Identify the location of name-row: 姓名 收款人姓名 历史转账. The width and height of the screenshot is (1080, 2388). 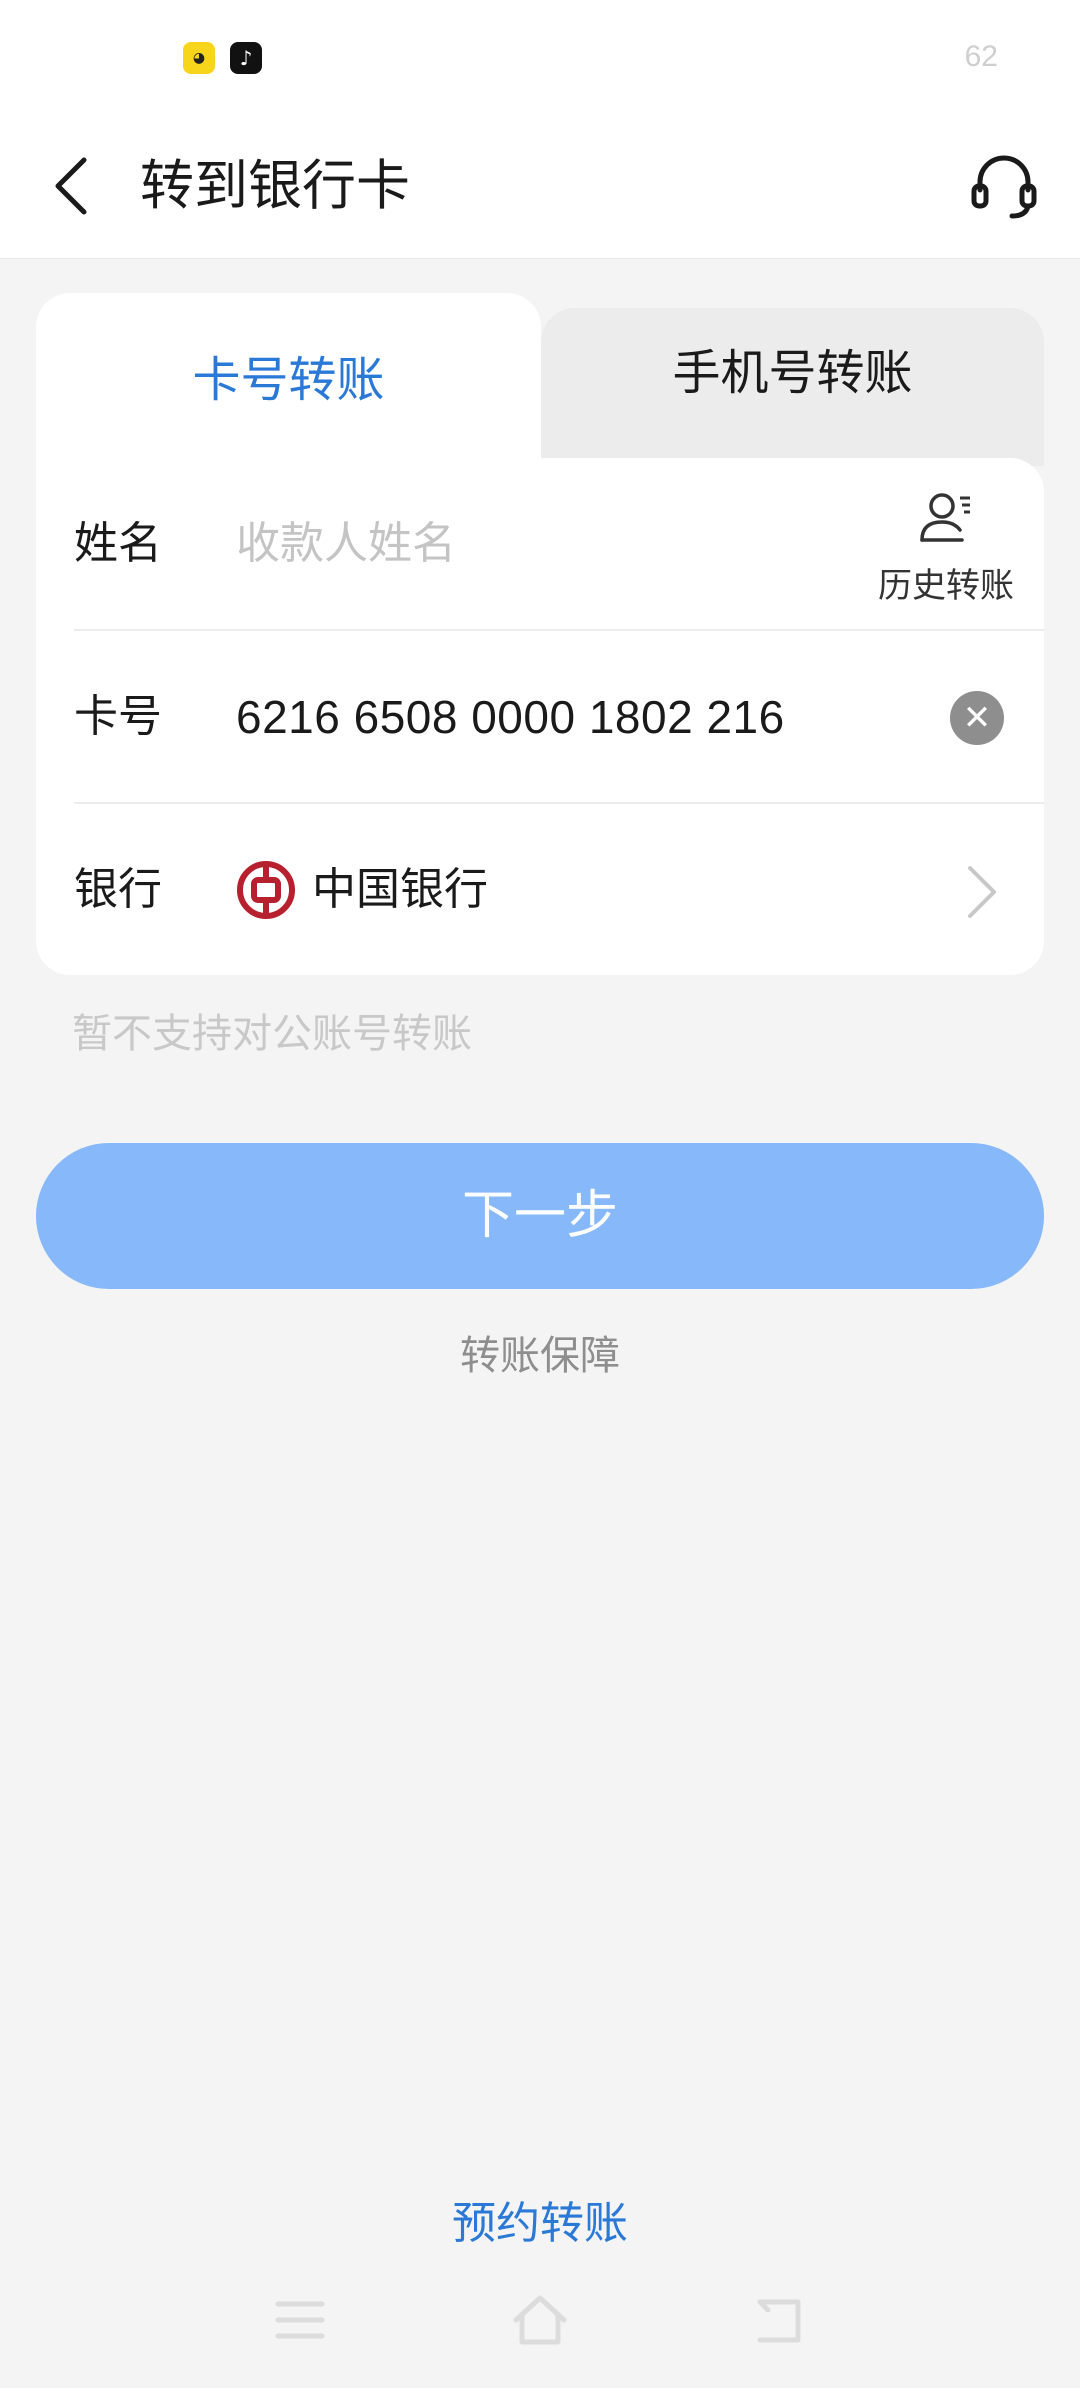
(540, 544).